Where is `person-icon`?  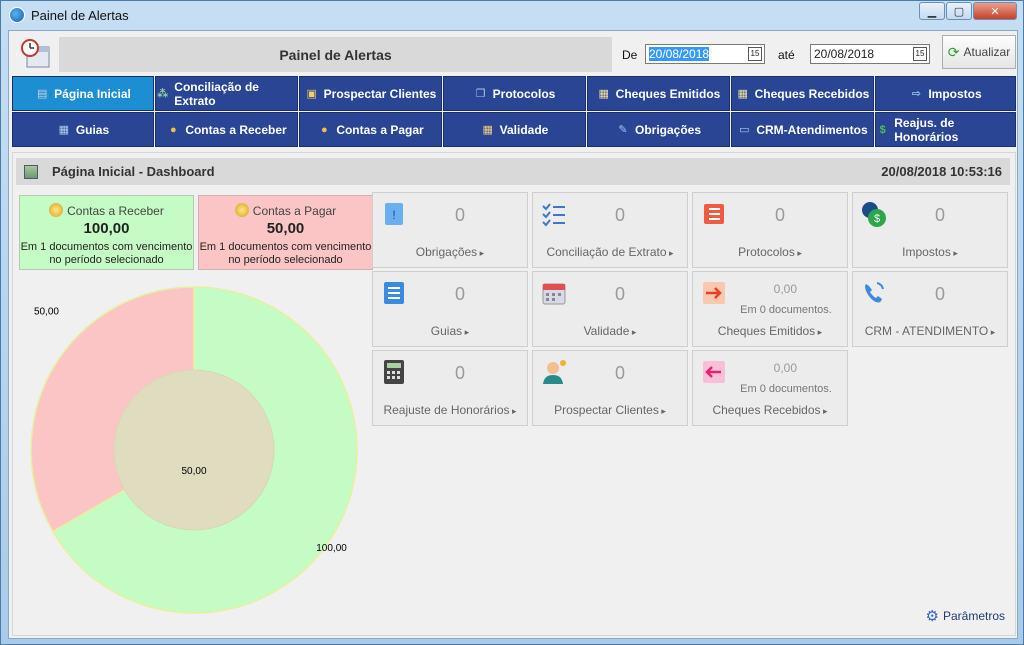
person-icon is located at coordinates (554, 372).